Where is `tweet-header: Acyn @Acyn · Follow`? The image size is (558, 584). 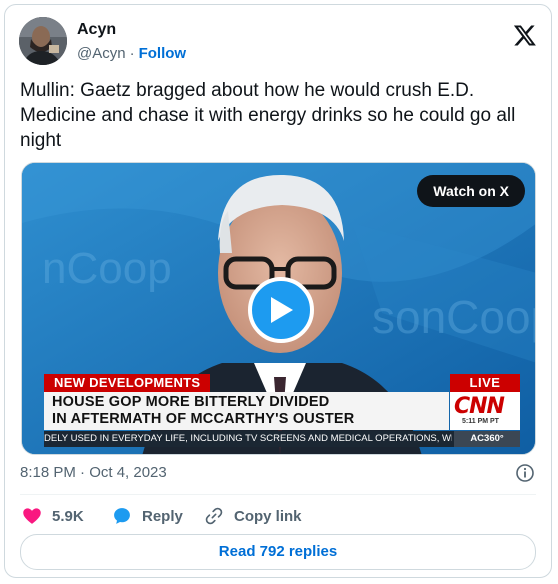
tweet-header: Acyn @Acyn · Follow is located at coordinates (278, 40).